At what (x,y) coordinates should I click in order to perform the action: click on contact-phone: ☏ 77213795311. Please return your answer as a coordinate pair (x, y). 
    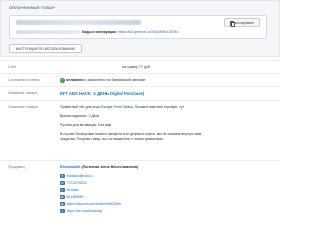
    Looking at the image, I should click on (73, 183).